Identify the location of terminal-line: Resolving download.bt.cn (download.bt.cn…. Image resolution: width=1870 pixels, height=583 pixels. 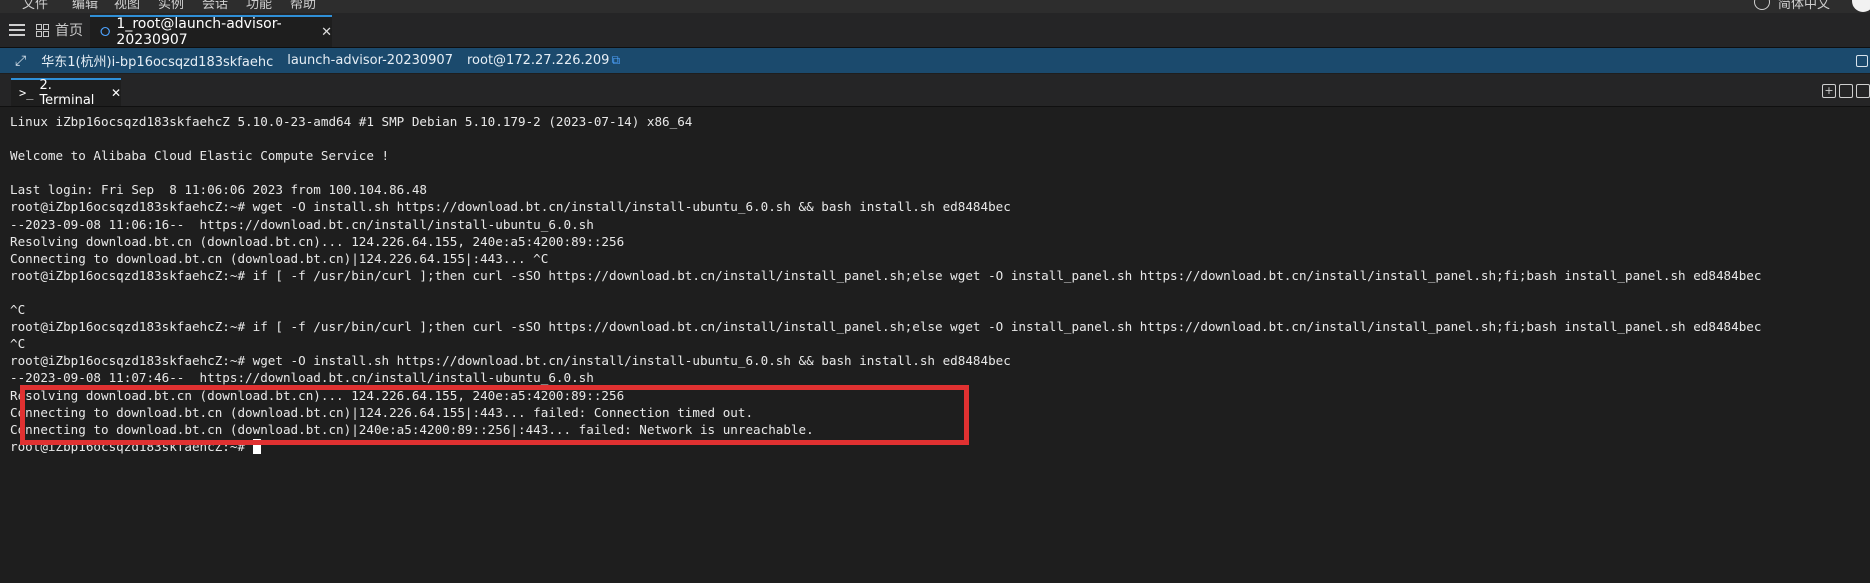
(317, 241).